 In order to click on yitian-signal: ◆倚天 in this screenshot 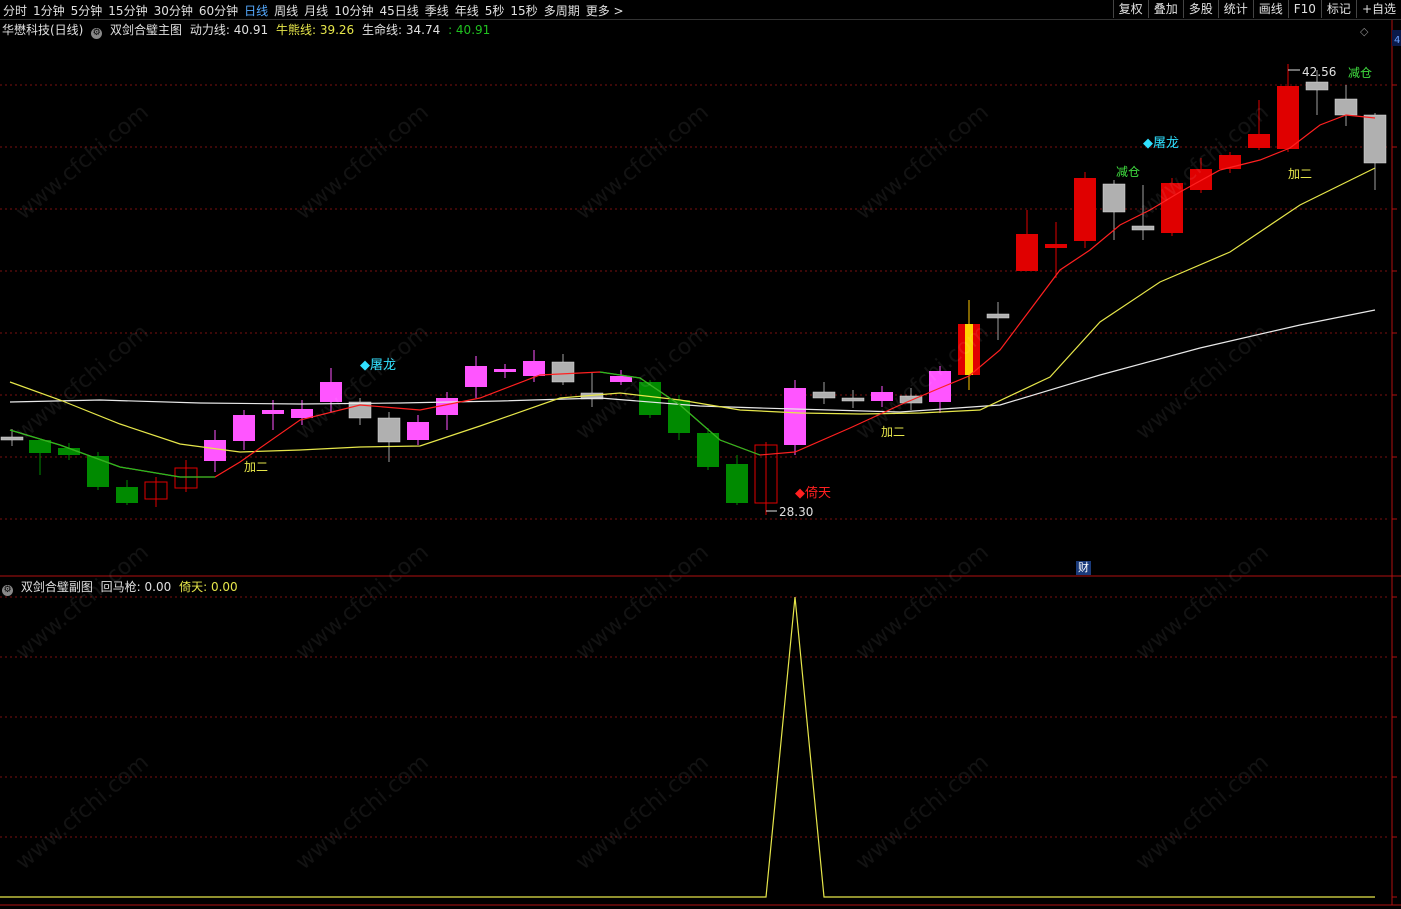, I will do `click(813, 493)`.